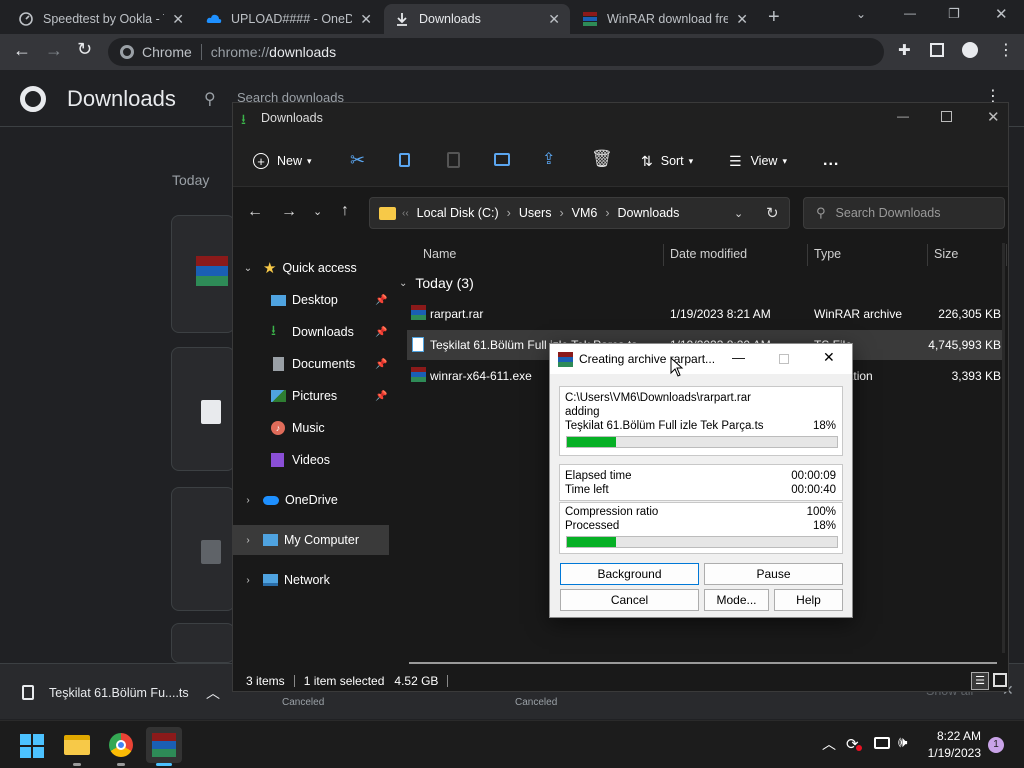 The image size is (1024, 768). Describe the element at coordinates (629, 600) in the screenshot. I see `cancel-button: Cancel` at that location.